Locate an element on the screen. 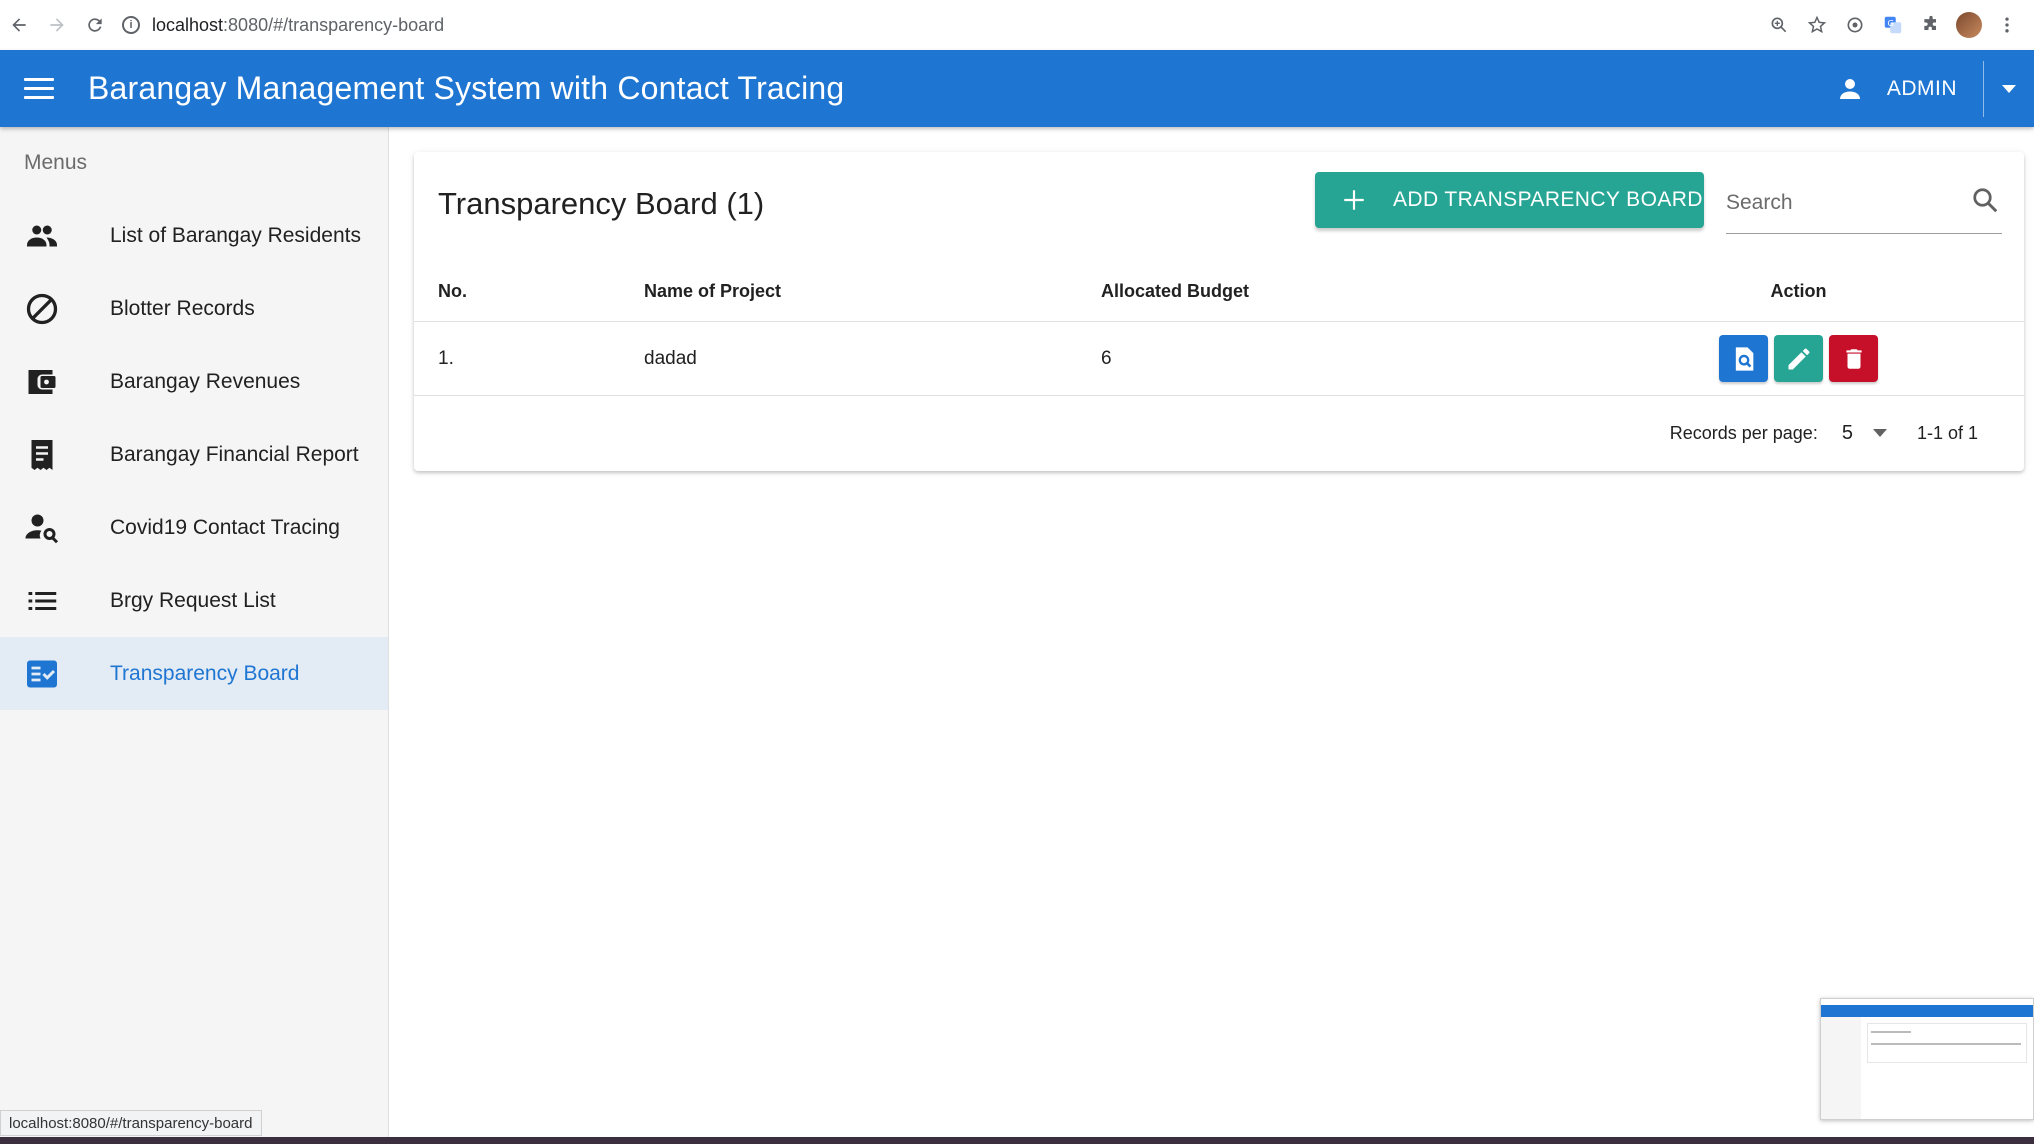  profile-avatar is located at coordinates (1969, 25).